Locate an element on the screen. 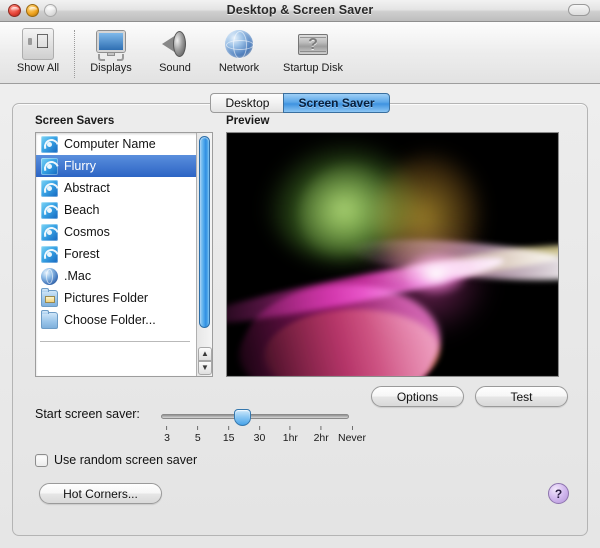 This screenshot has height=548, width=600. toolbar-item-label: Displays is located at coordinates (111, 68).